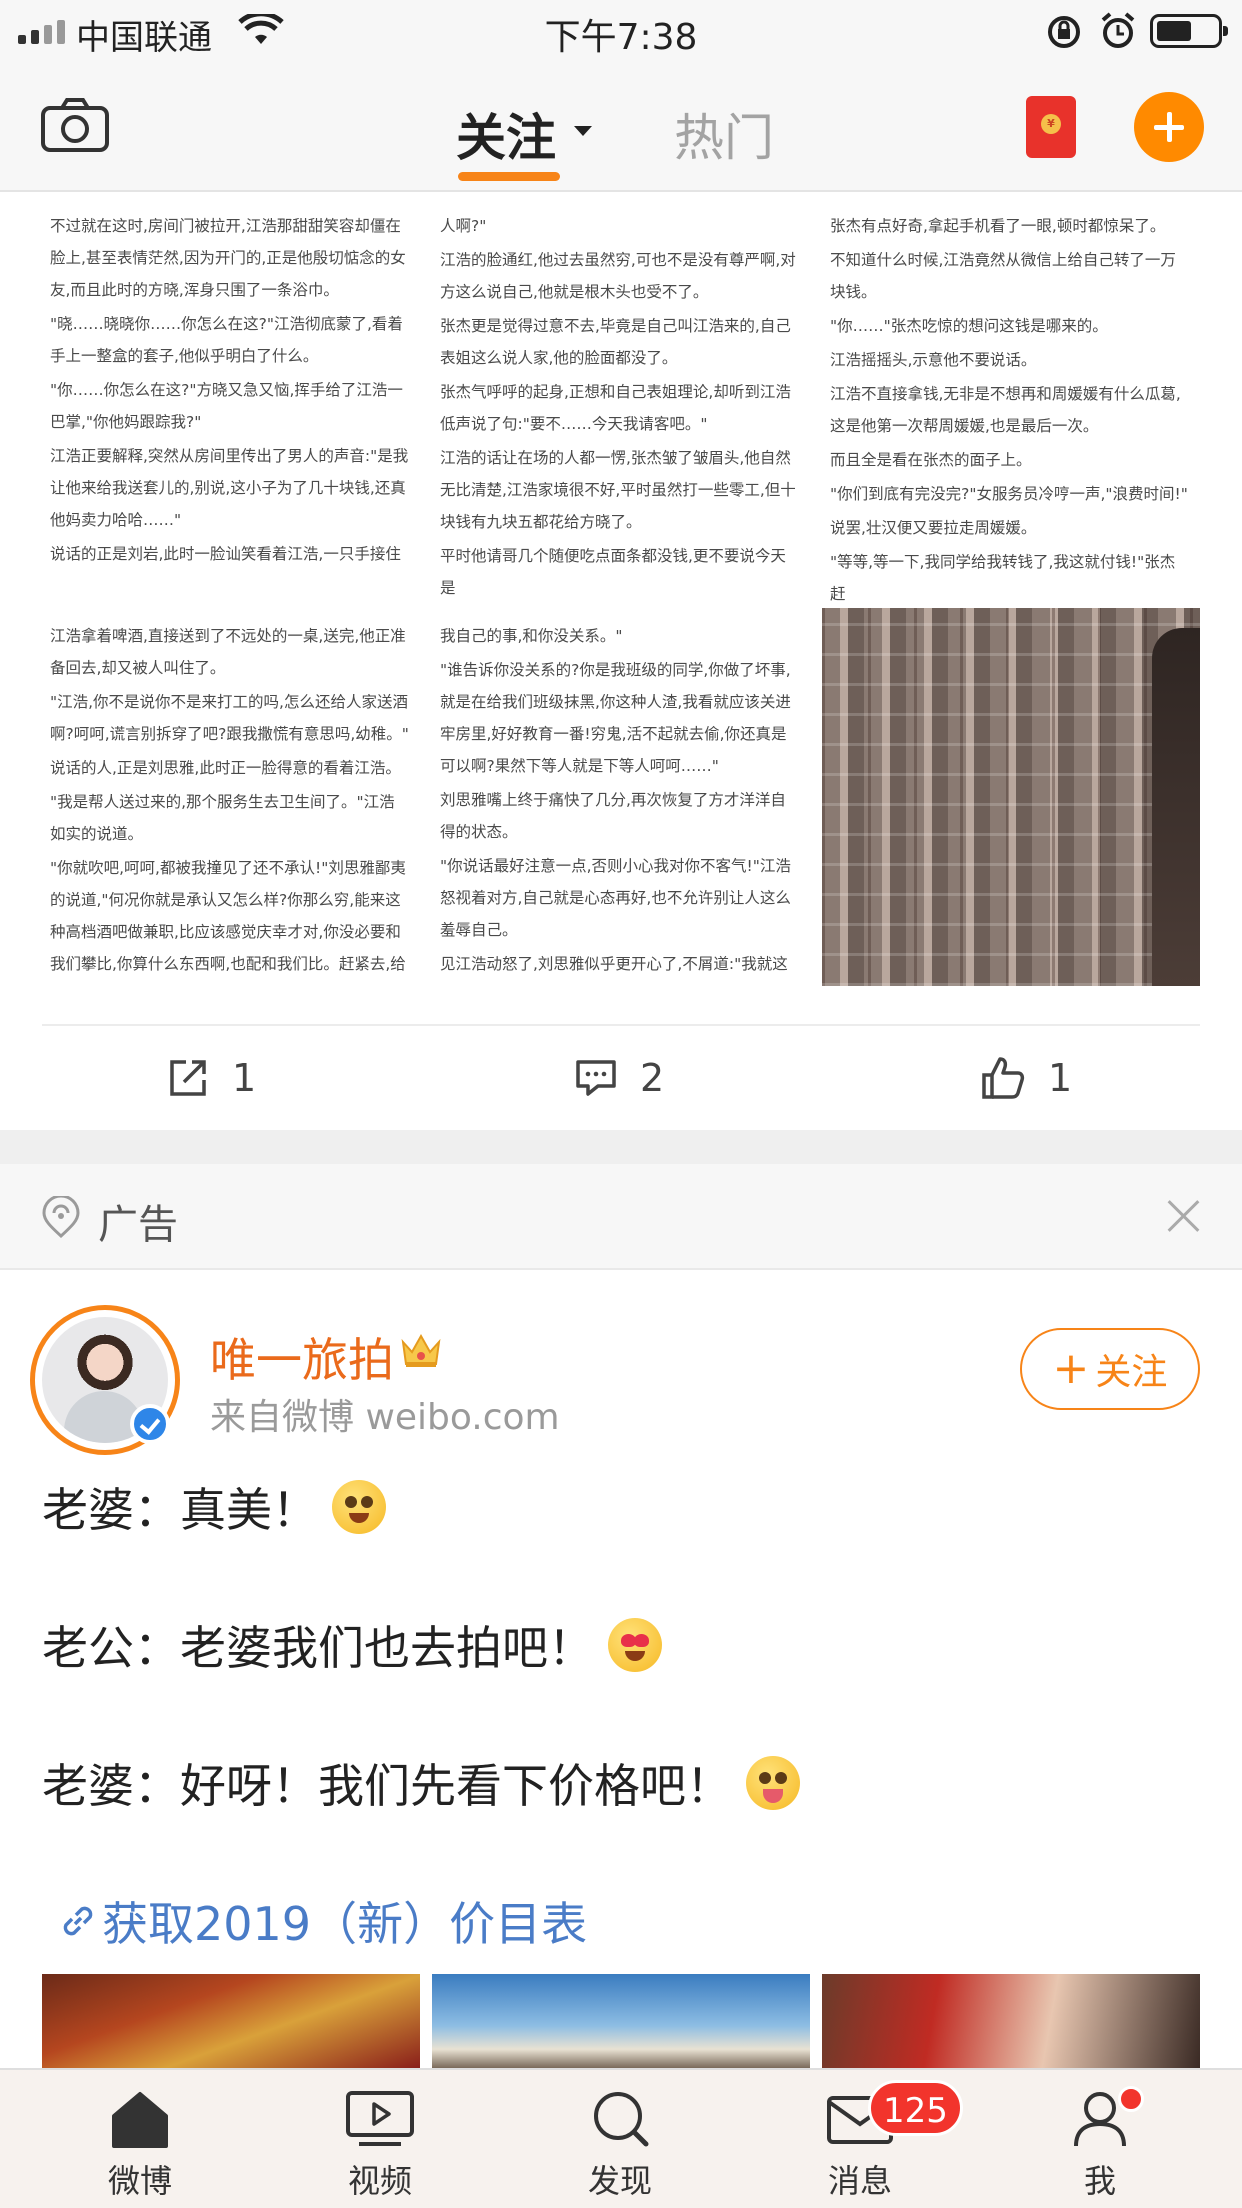 The image size is (1242, 2208). I want to click on compose-plus-button, so click(1169, 127).